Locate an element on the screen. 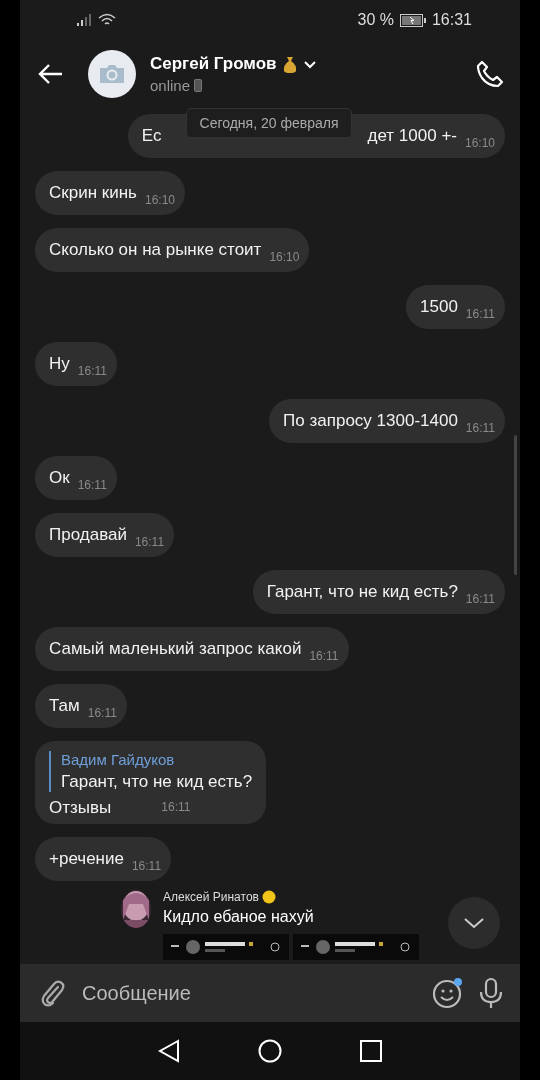 The height and width of the screenshot is (1080, 540). quote-author: Вадим Гайдуков is located at coordinates (118, 759).